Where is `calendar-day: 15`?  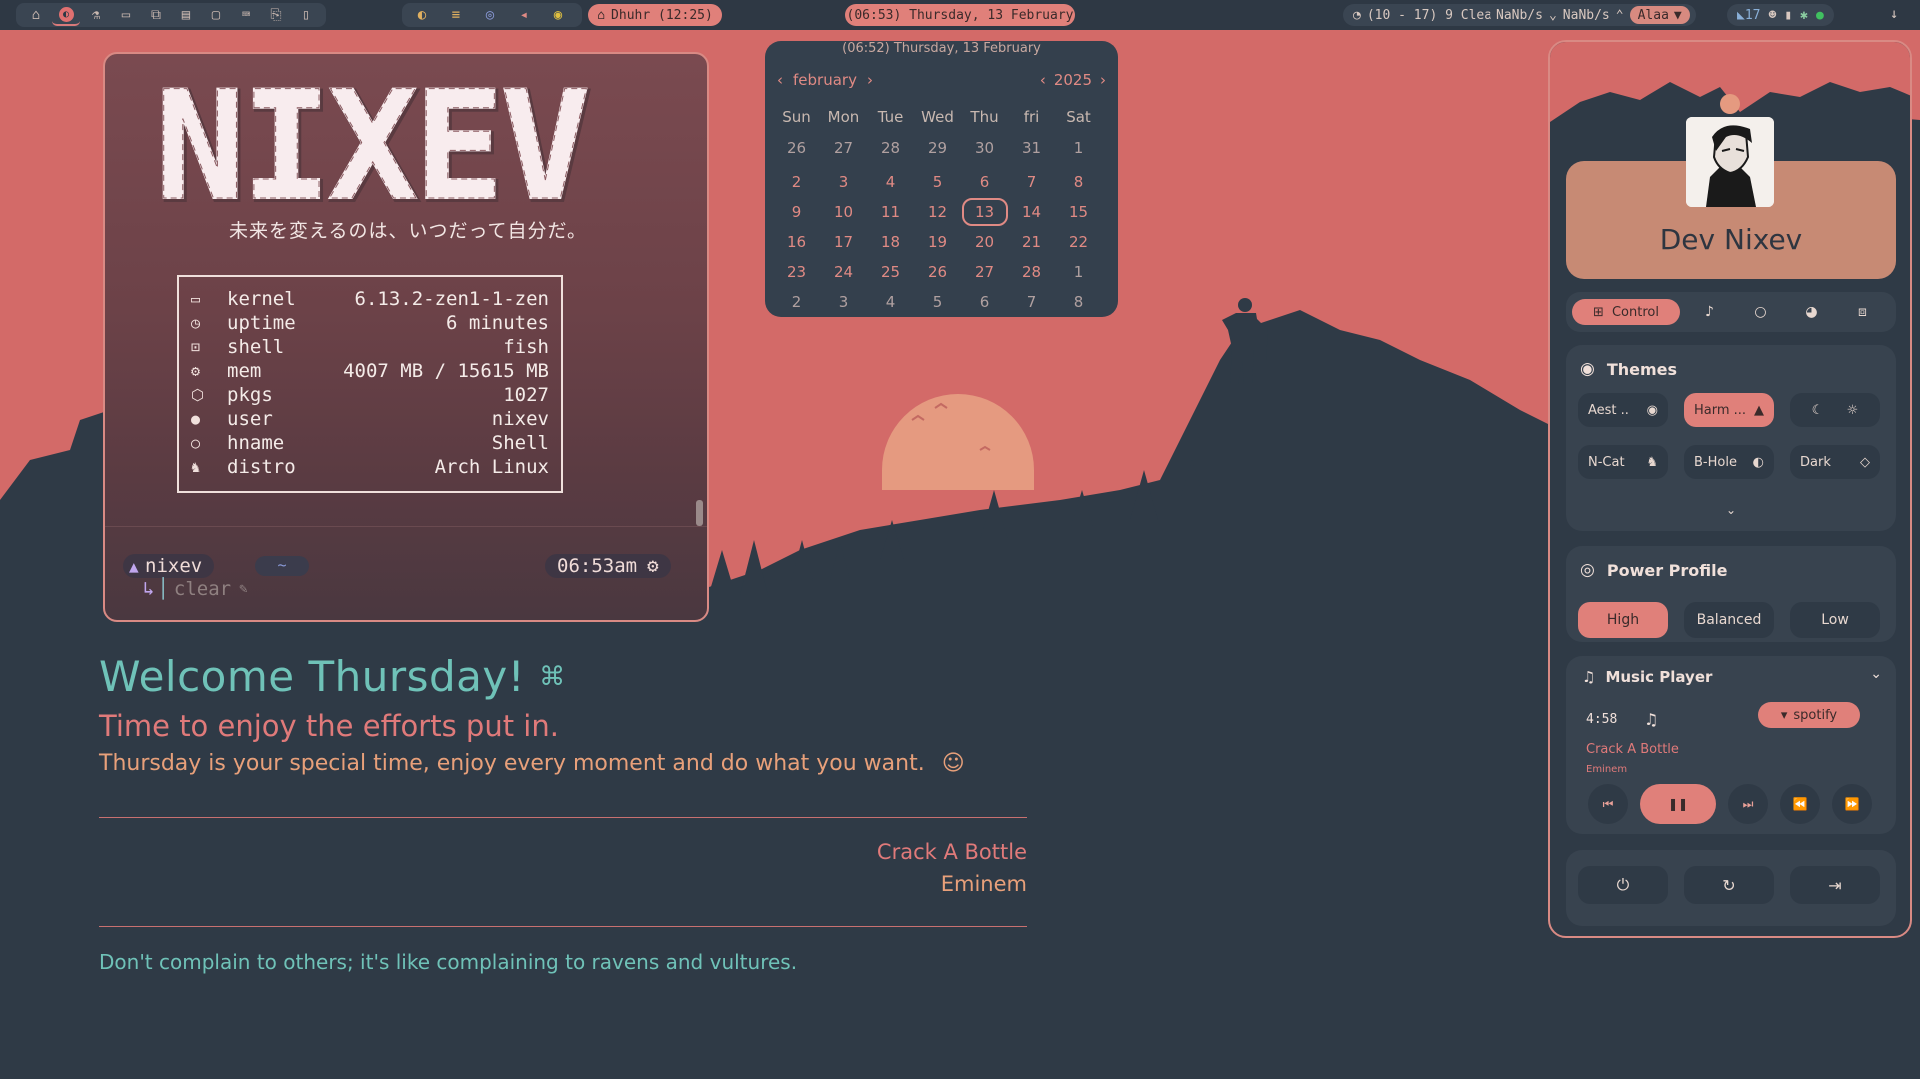
calendar-day: 15 is located at coordinates (1078, 212).